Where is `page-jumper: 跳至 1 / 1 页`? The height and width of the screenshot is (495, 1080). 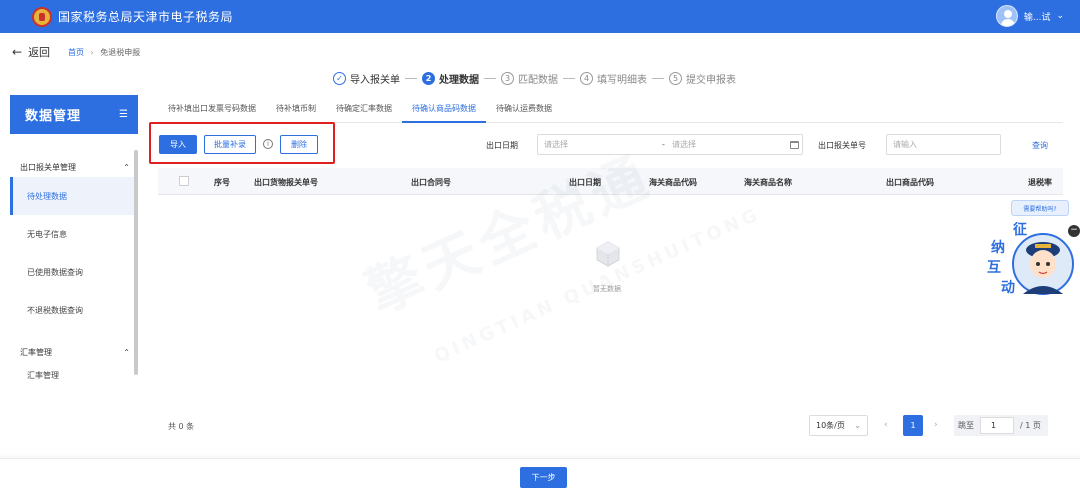 page-jumper: 跳至 1 / 1 页 is located at coordinates (1001, 425).